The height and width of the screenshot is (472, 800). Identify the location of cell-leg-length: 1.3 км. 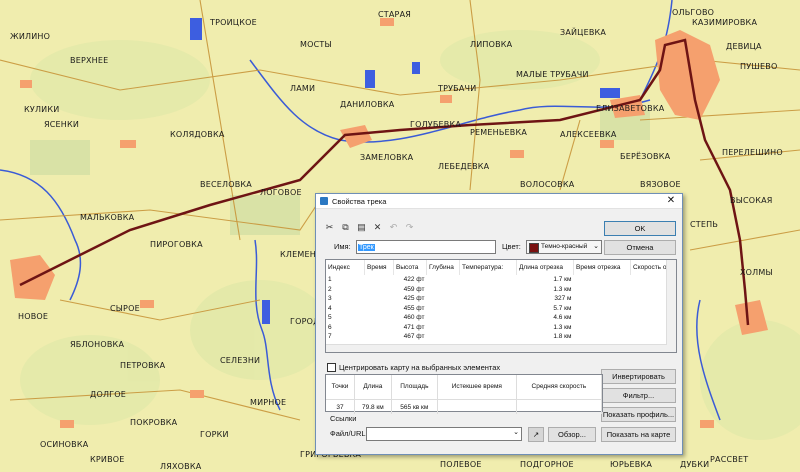
(562, 327).